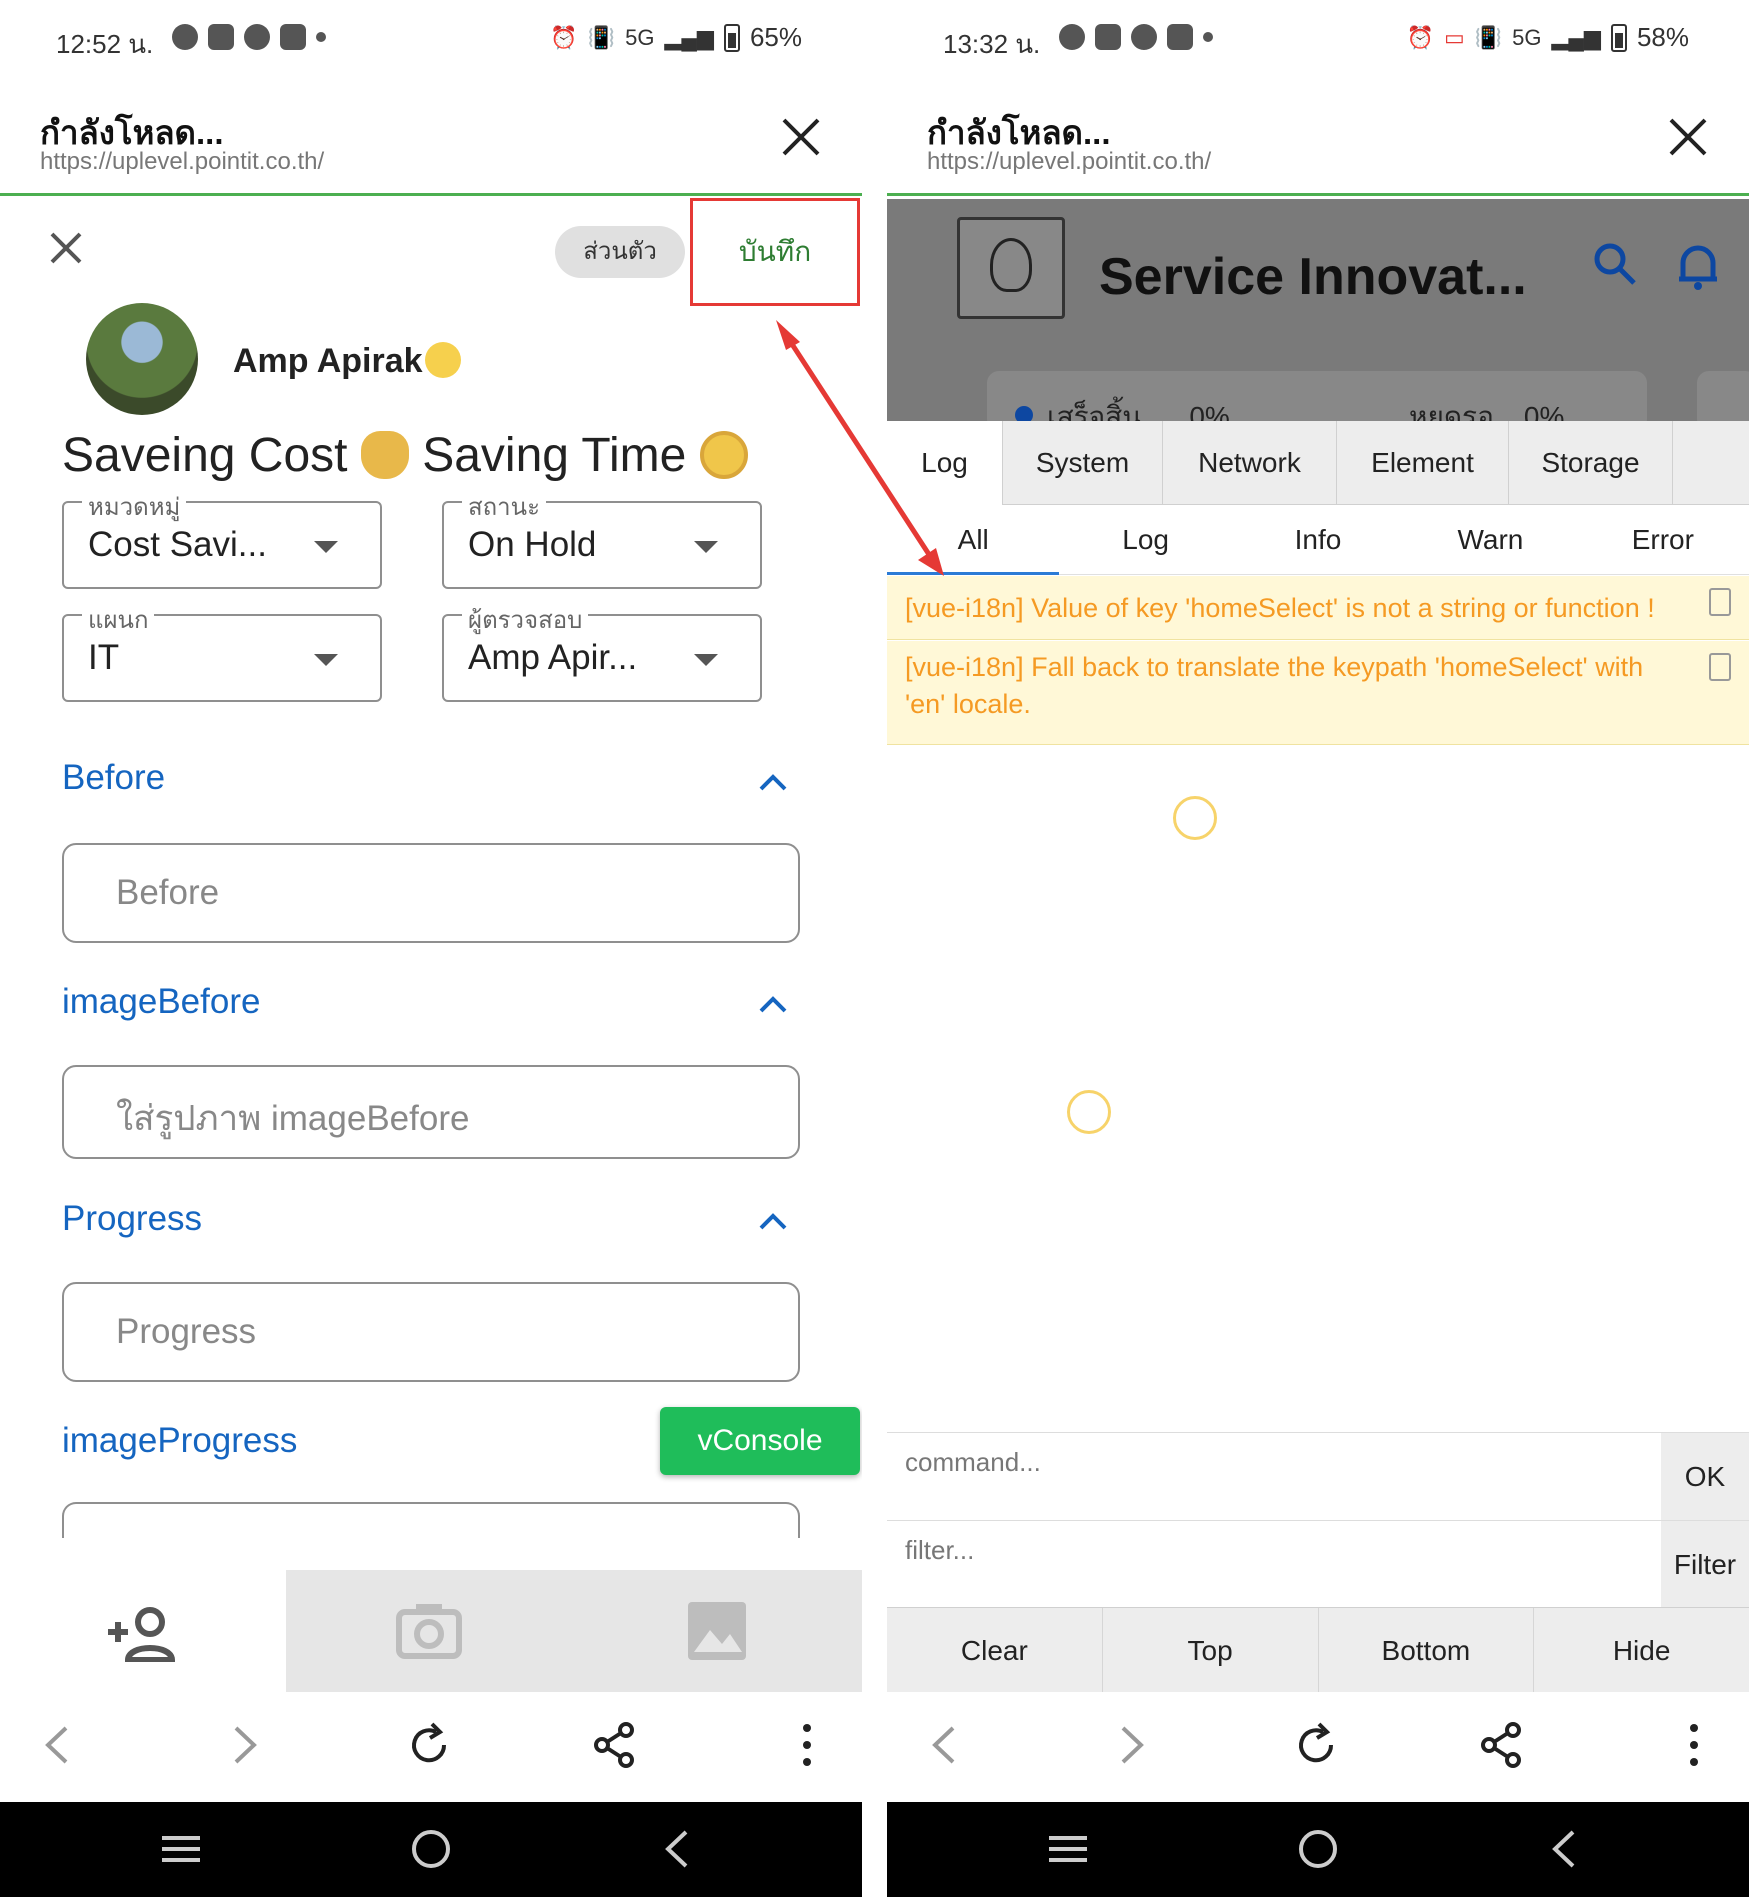 The height and width of the screenshot is (1897, 1749). What do you see at coordinates (161, 1002) in the screenshot?
I see `section-imagebefore-title: imageBefore` at bounding box center [161, 1002].